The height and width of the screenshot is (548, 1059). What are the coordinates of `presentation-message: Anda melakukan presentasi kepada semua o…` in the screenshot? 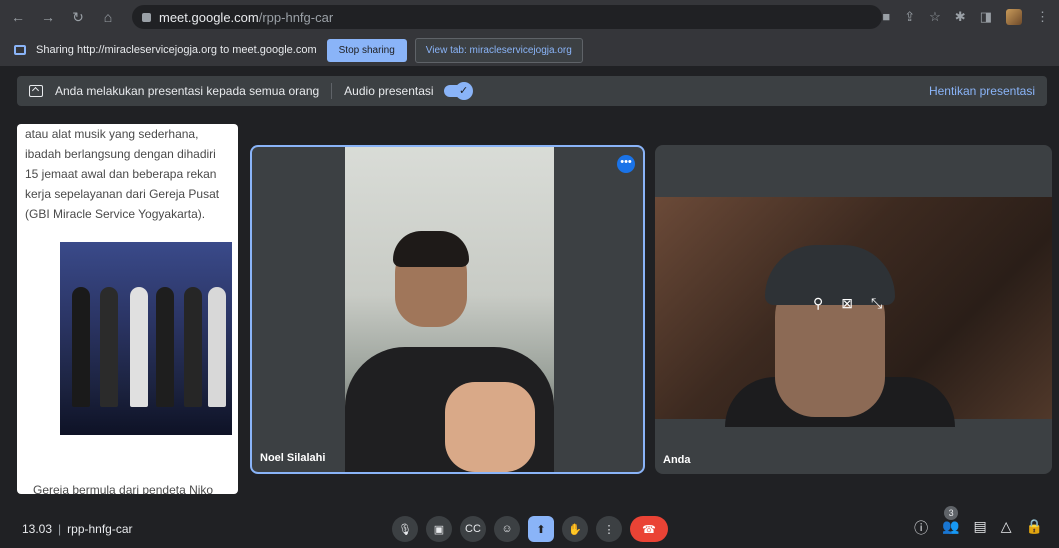 It's located at (187, 91).